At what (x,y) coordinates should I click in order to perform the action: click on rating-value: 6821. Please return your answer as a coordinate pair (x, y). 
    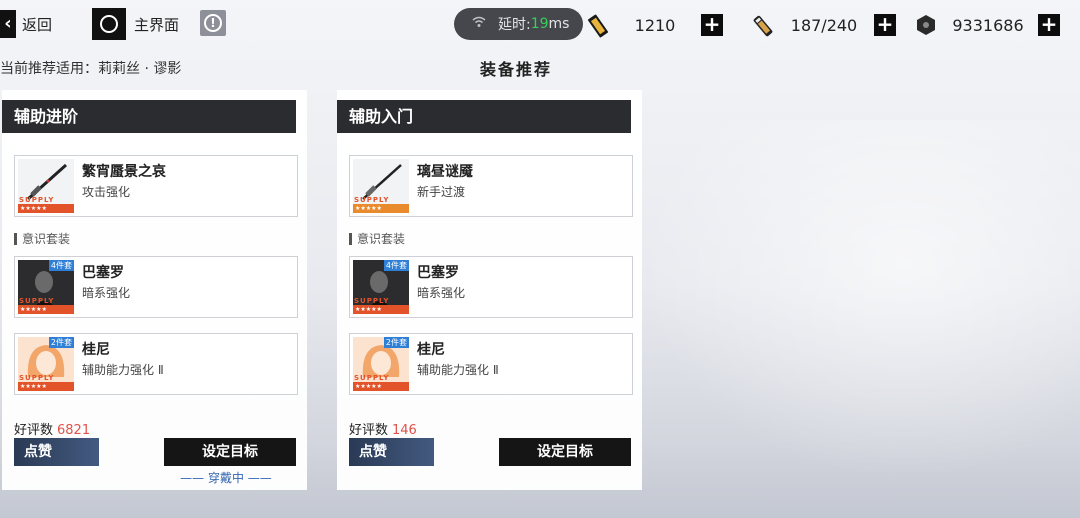
    Looking at the image, I should click on (74, 430).